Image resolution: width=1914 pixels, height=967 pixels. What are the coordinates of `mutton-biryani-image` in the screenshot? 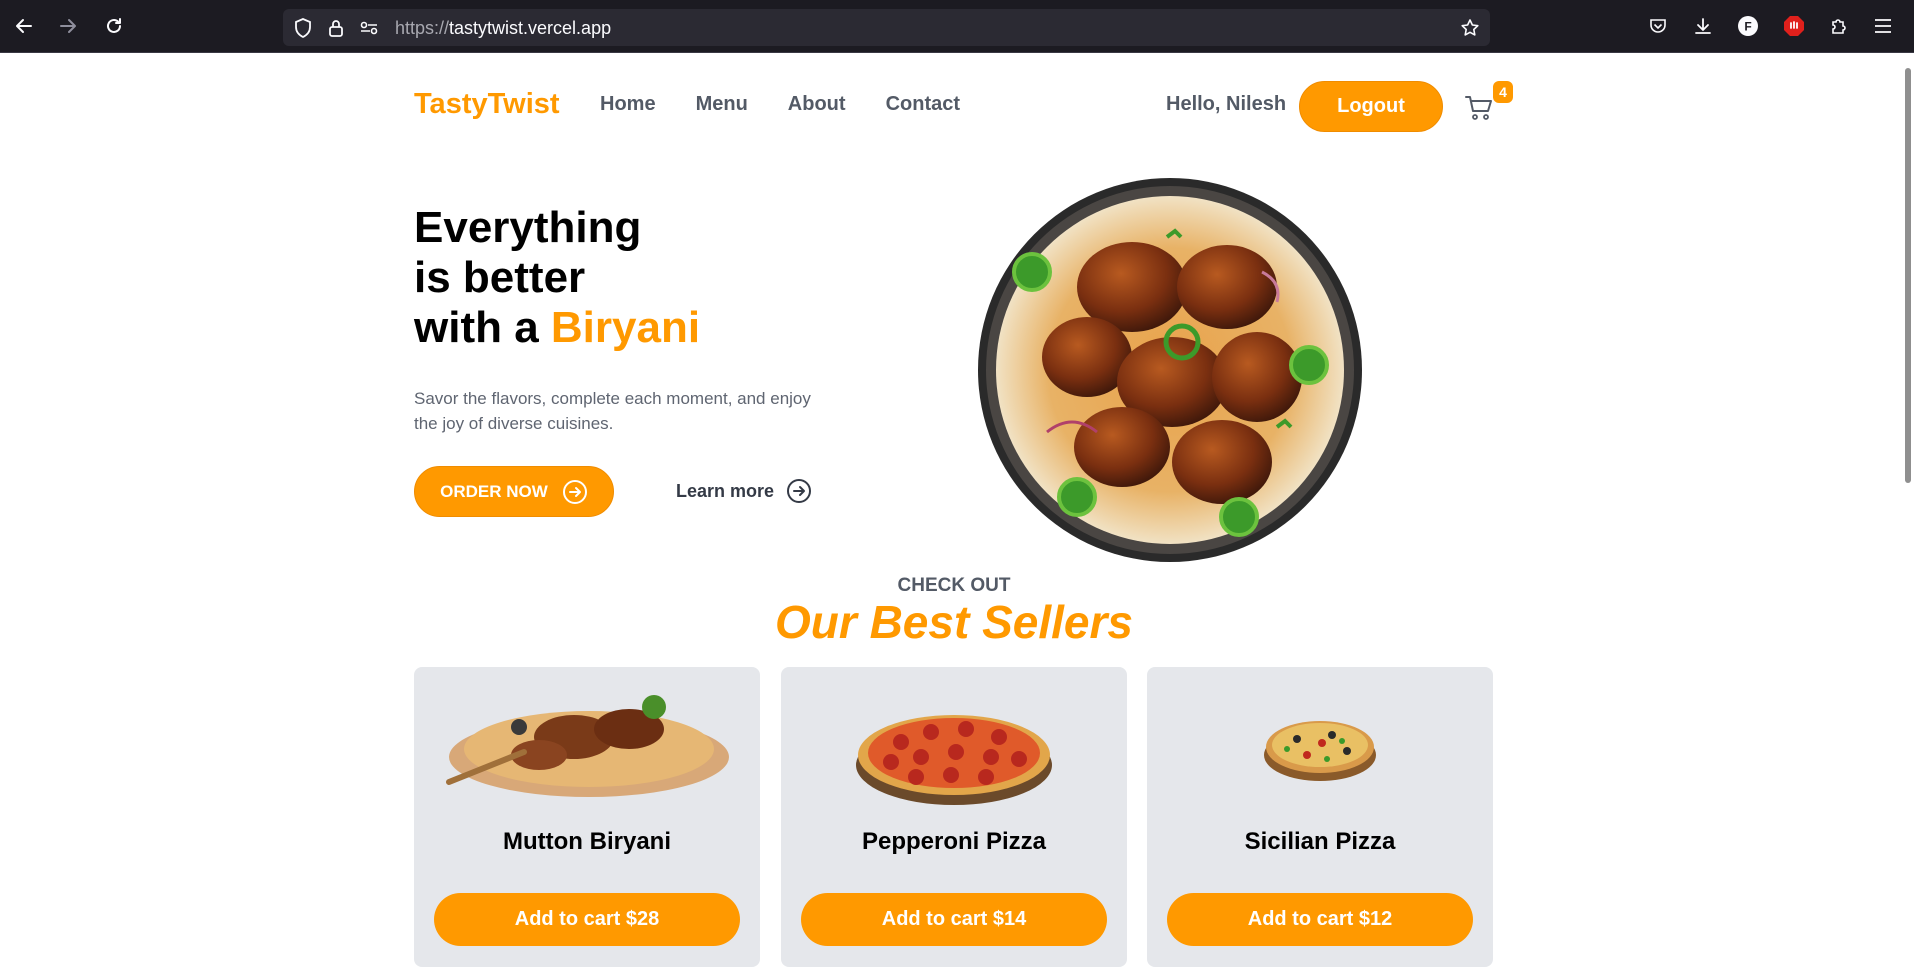 It's located at (587, 742).